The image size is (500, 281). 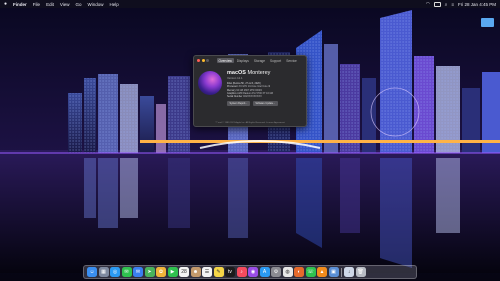 What do you see at coordinates (20, 4) in the screenshot?
I see `menu-finder: Finder` at bounding box center [20, 4].